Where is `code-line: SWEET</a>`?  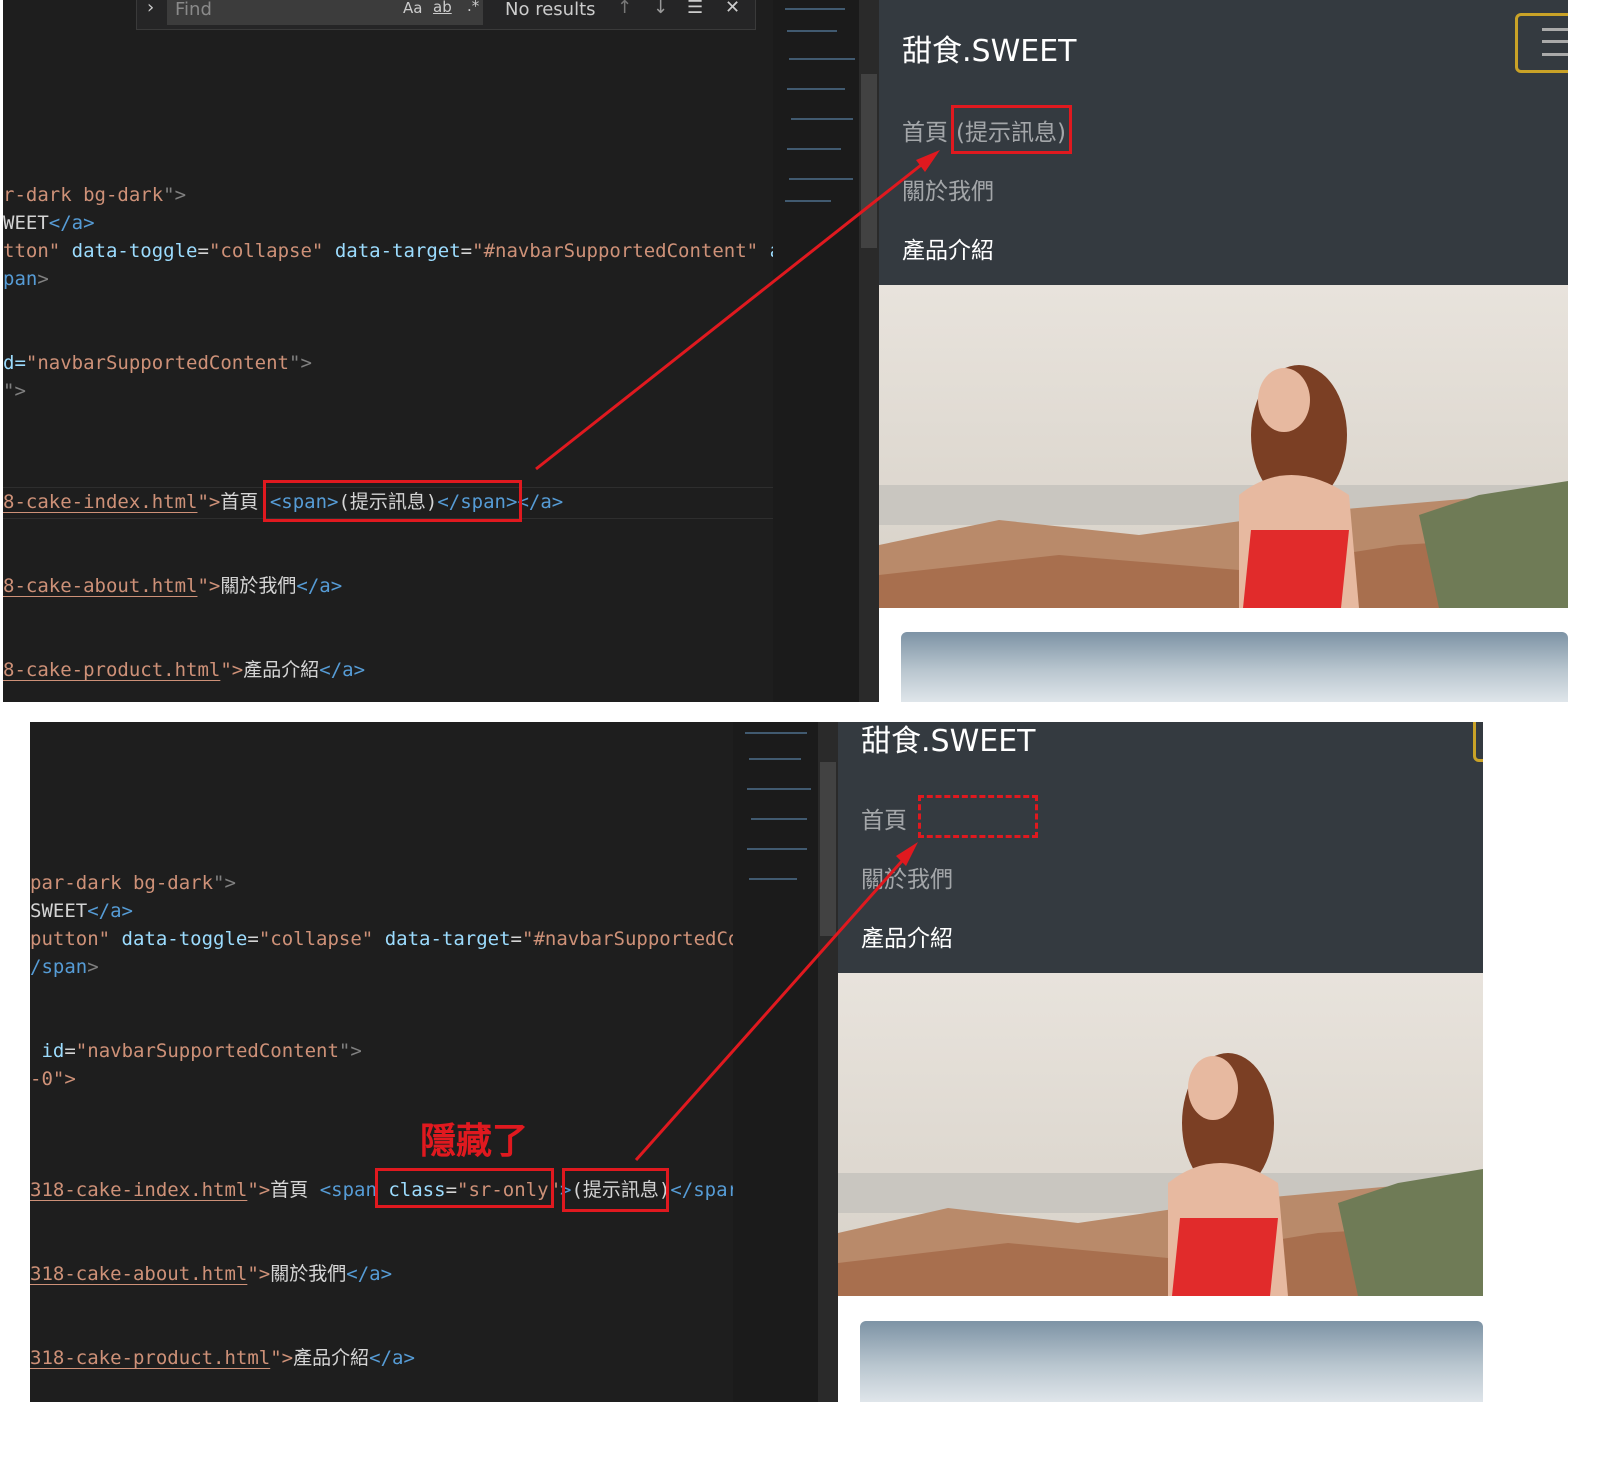
code-line: SWEET</a> is located at coordinates (81, 911).